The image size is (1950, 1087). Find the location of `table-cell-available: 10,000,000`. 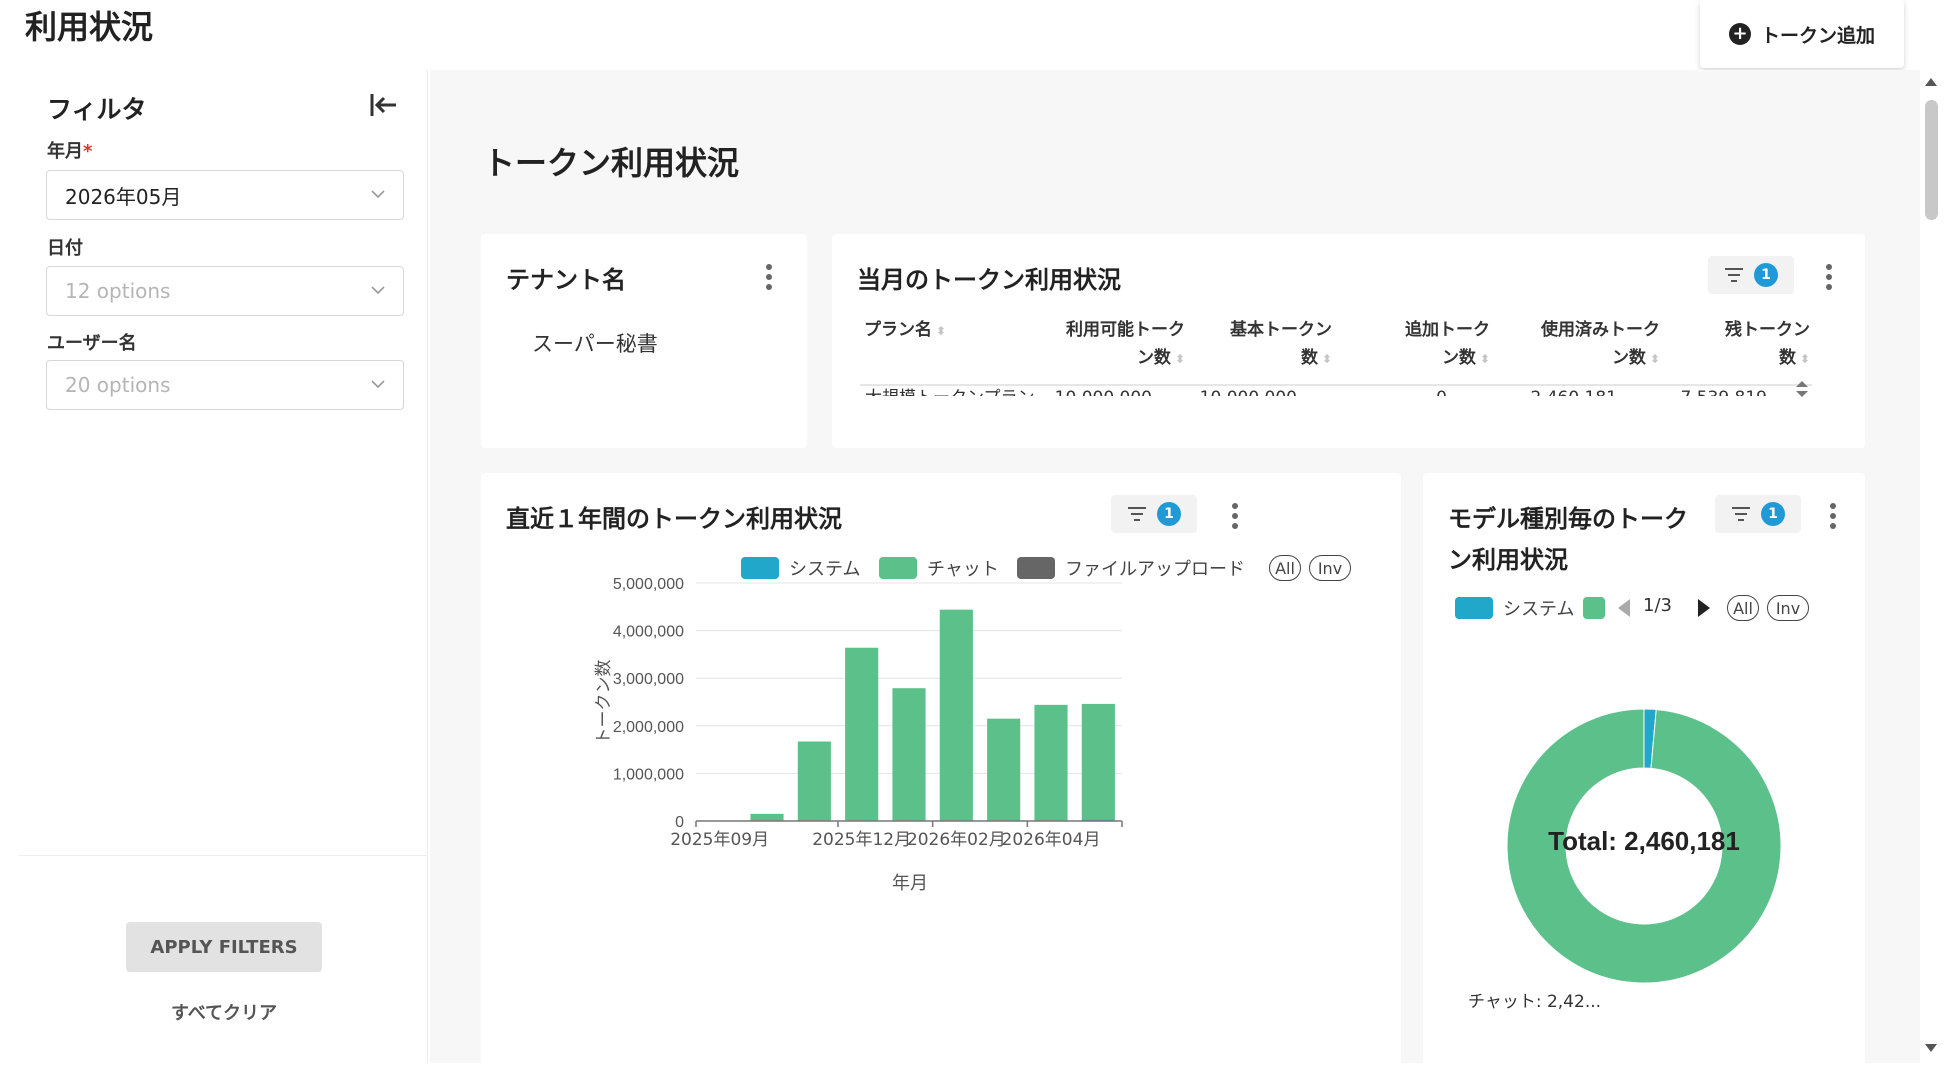

table-cell-available: 10,000,000 is located at coordinates (1102, 391).